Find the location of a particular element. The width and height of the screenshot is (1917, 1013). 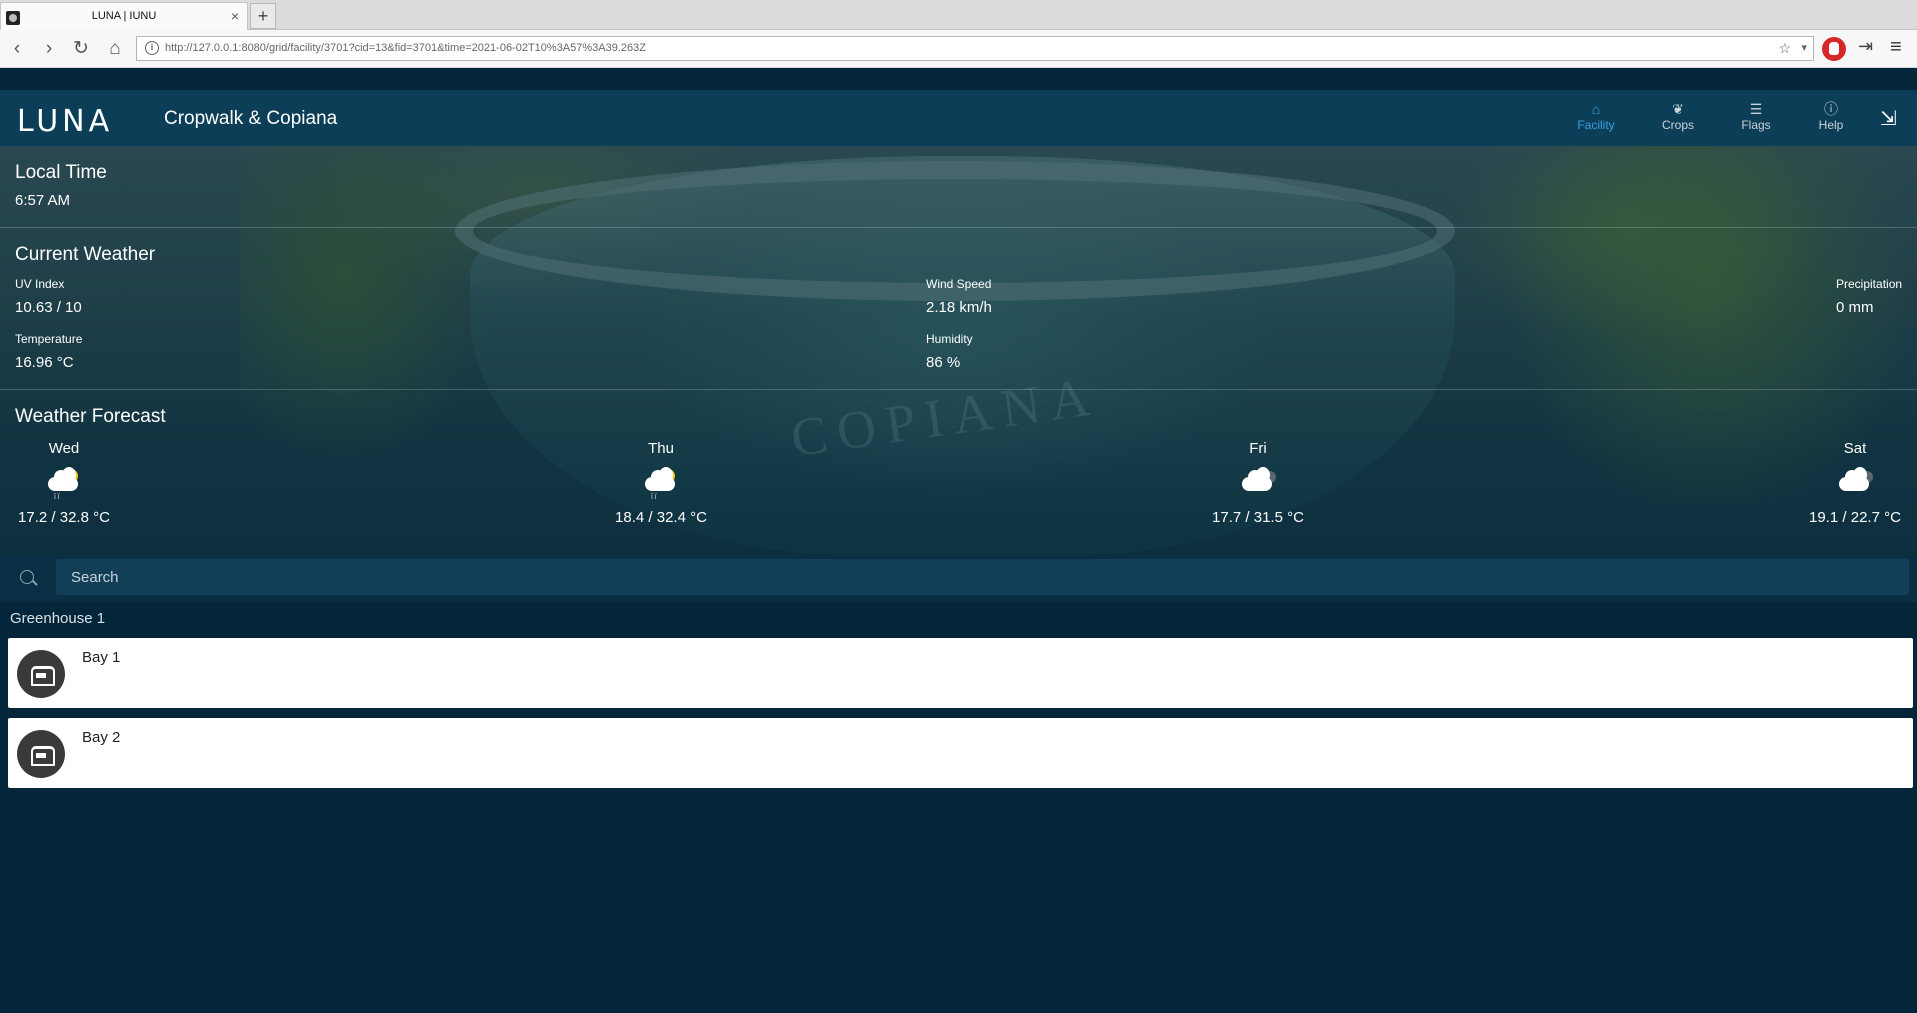

forecast-day: Fri 17.7 / 31.5 °C is located at coordinates (1258, 483).